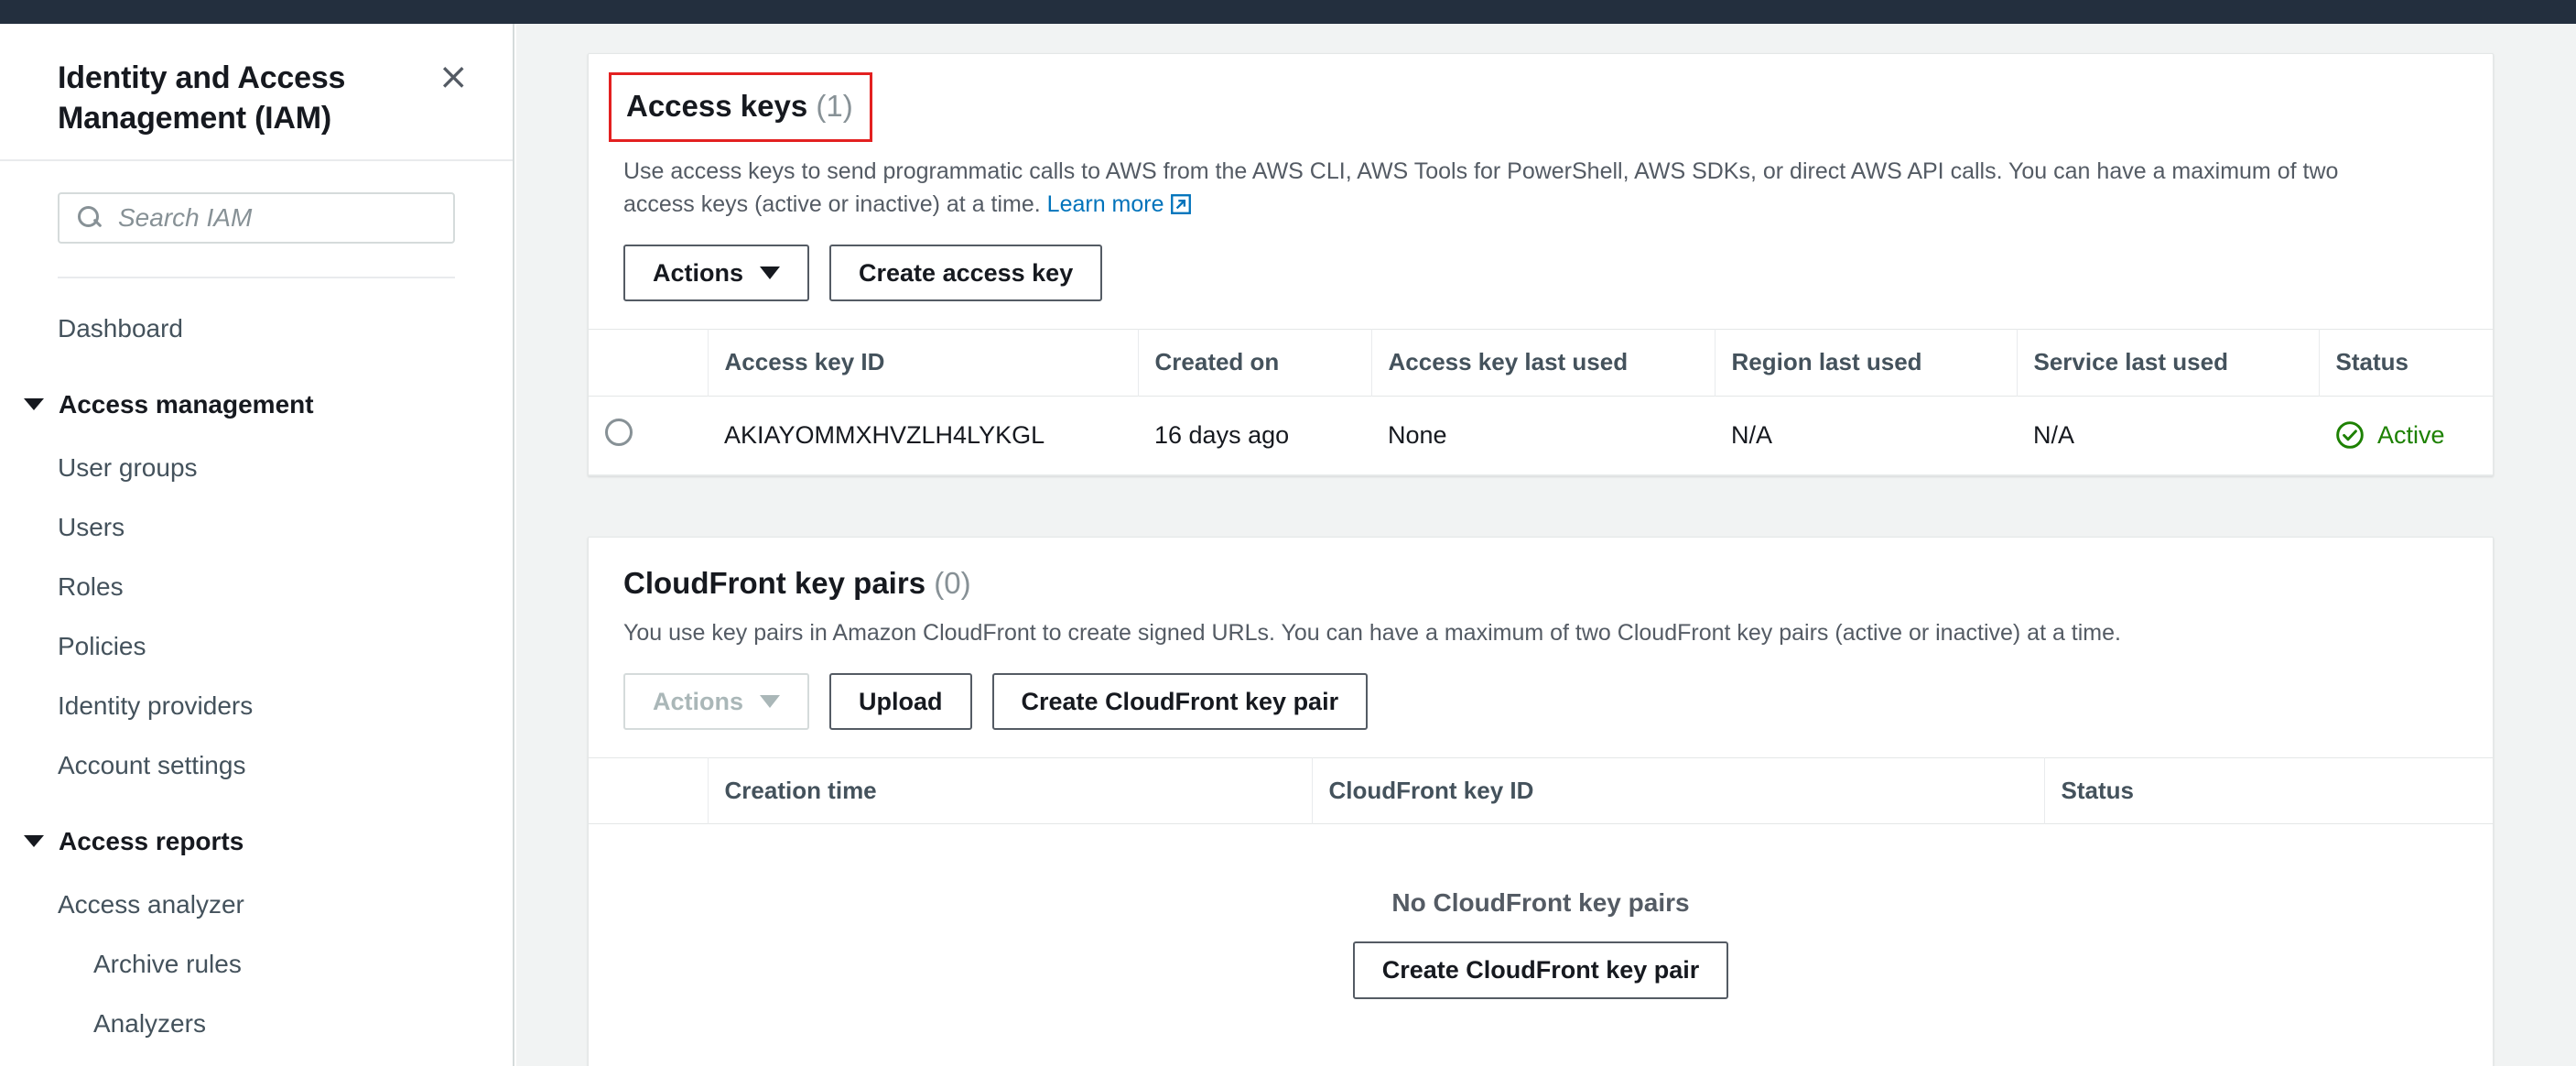  I want to click on search-icon, so click(90, 218).